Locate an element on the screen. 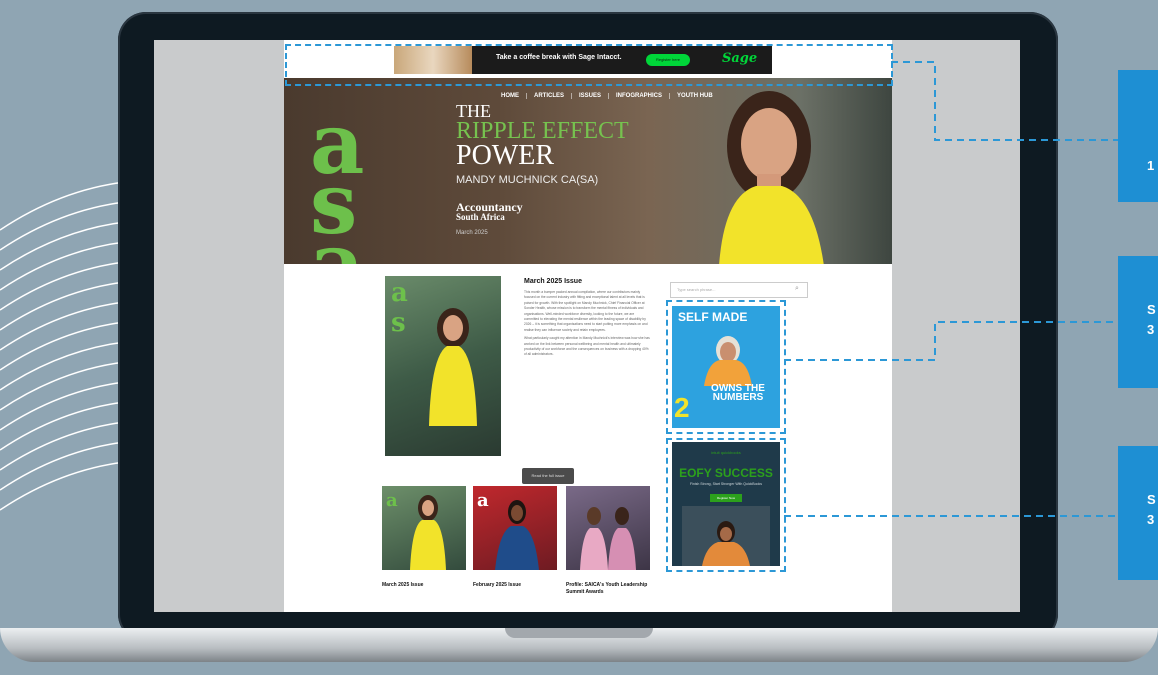  callout-3-text: S 3 is located at coordinates (1151, 509).